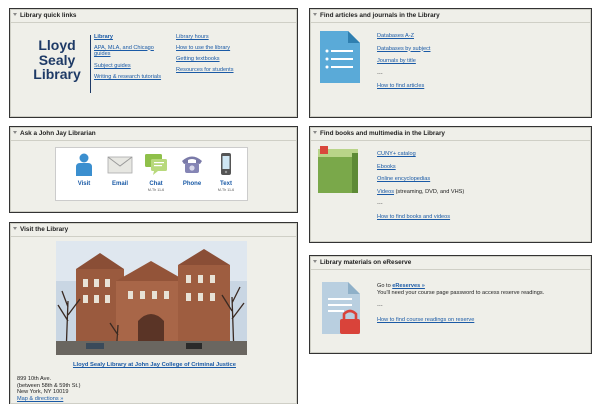 This screenshot has height=404, width=592. Describe the element at coordinates (192, 164) in the screenshot. I see `phone-icon` at that location.